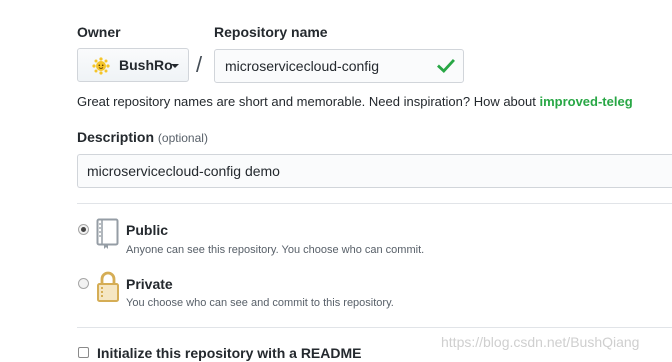  What do you see at coordinates (149, 284) in the screenshot?
I see `private-title: Private` at bounding box center [149, 284].